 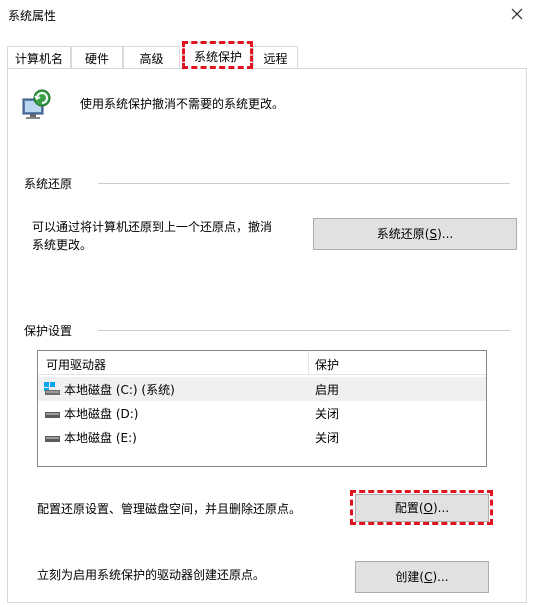 What do you see at coordinates (152, 236) in the screenshot?
I see `restore-description: 可以通过将计算机还原到上一个还原点，撤消 系统更改。` at bounding box center [152, 236].